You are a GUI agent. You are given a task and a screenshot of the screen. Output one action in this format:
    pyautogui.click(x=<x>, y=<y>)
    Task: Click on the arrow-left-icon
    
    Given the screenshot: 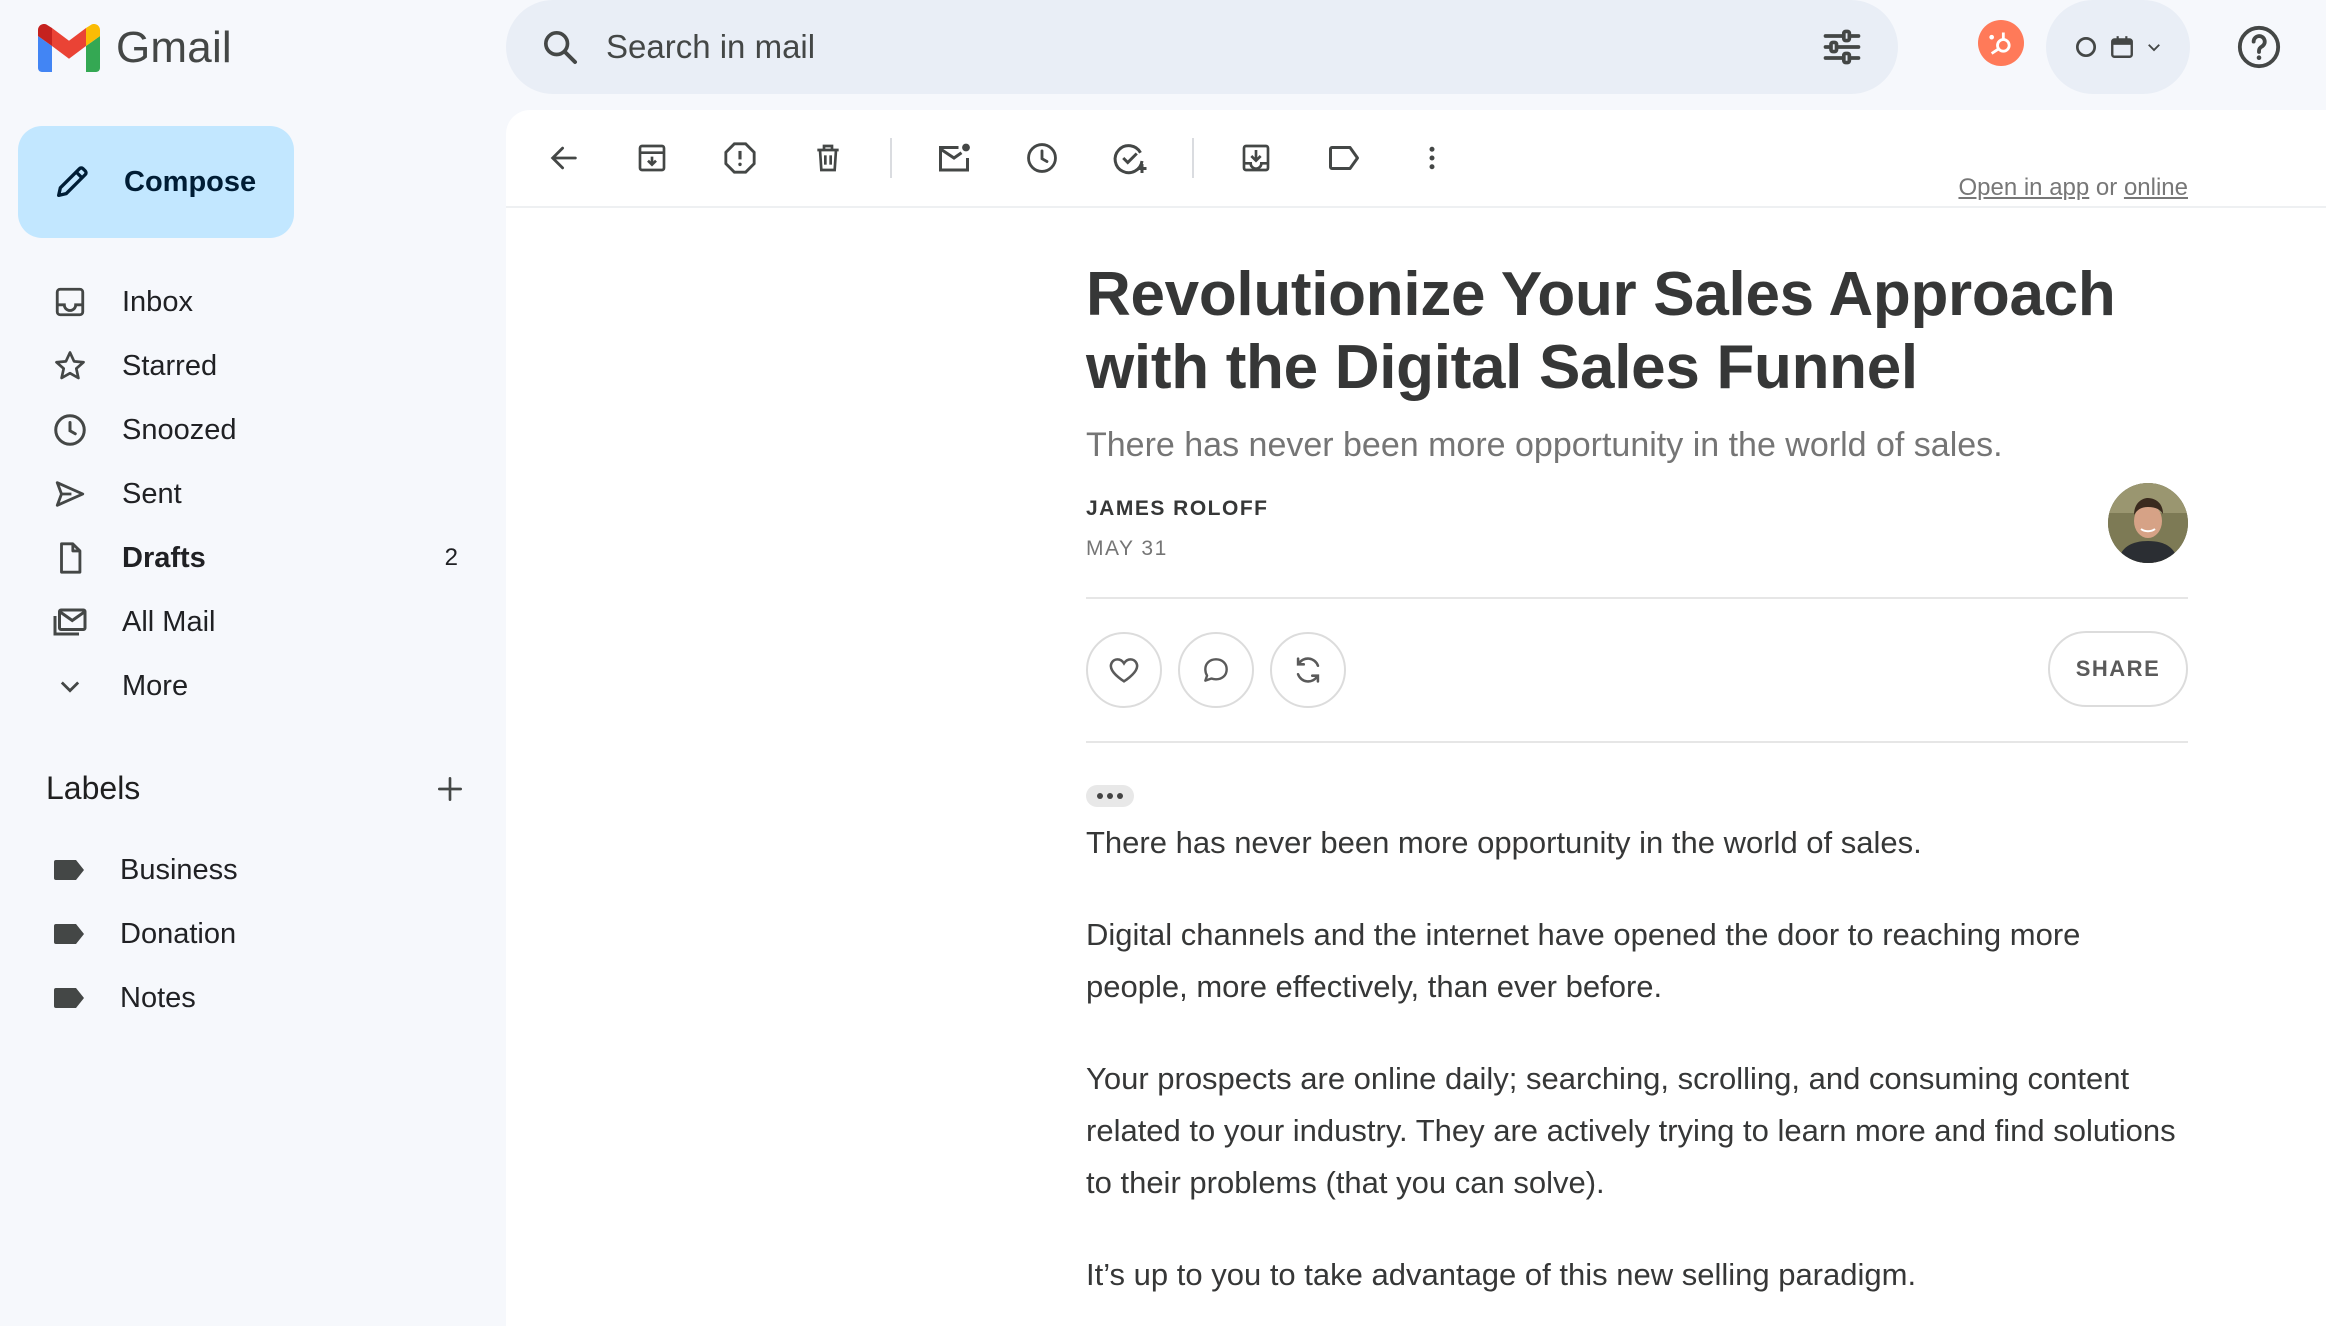 What is the action you would take?
    pyautogui.click(x=563, y=158)
    